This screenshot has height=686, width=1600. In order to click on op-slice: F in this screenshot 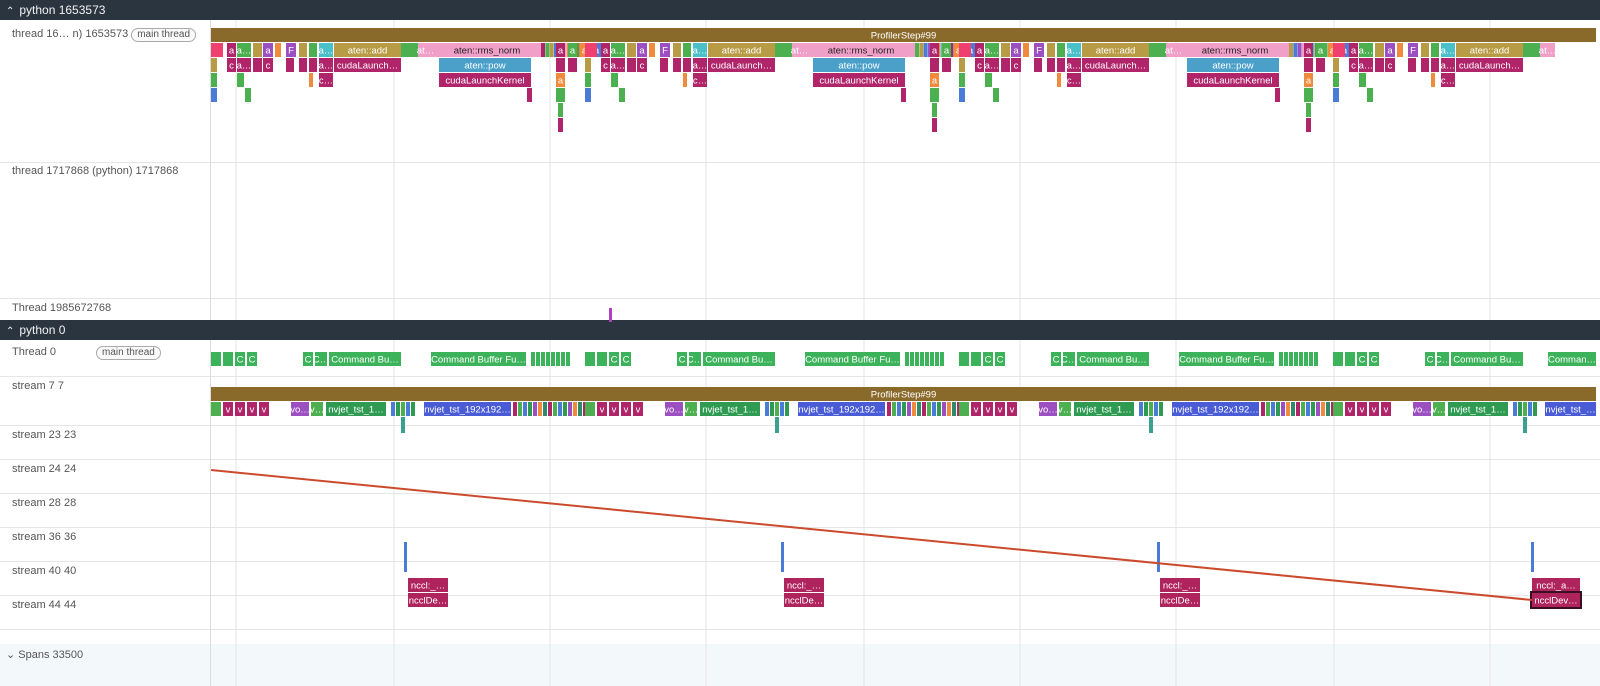, I will do `click(291, 50)`.